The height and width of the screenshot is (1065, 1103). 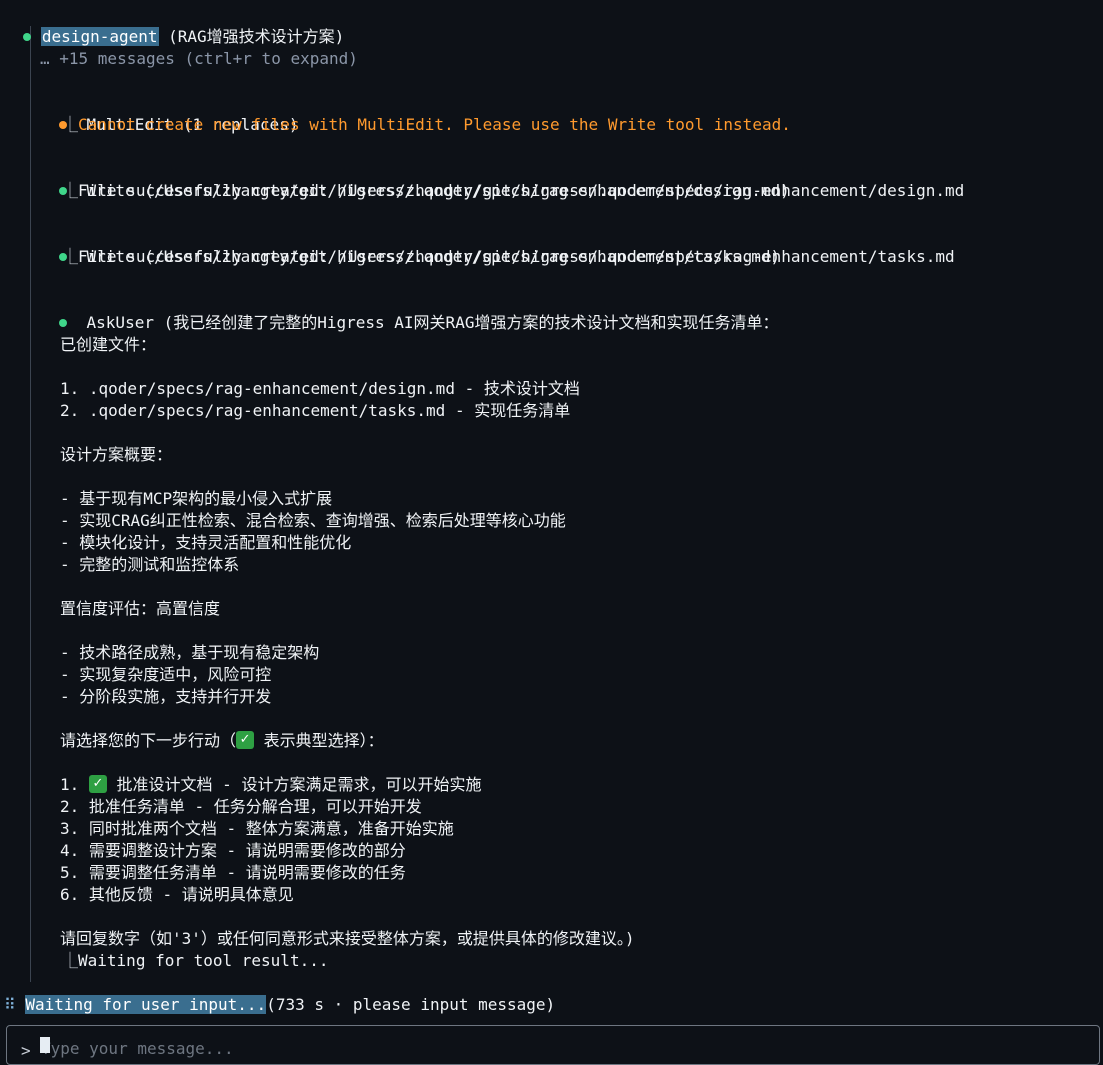 I want to click on confidence-item: - 分阶段实施，支持并行开发, so click(x=166, y=696).